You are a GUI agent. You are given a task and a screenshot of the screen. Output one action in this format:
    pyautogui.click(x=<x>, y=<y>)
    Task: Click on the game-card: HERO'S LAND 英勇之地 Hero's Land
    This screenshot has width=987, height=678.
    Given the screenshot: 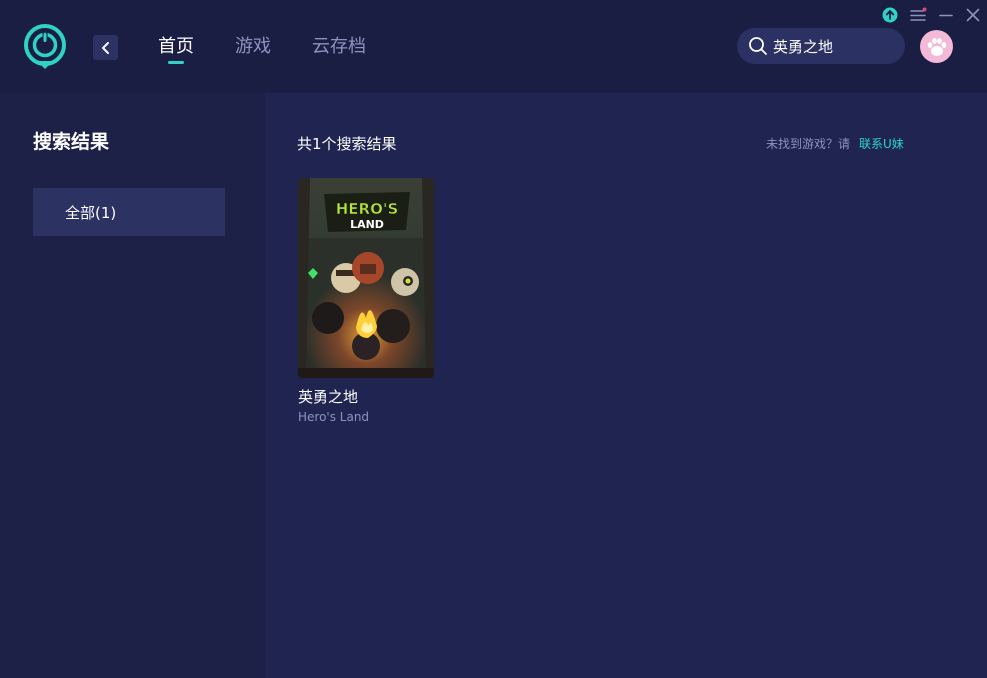 What is the action you would take?
    pyautogui.click(x=366, y=301)
    